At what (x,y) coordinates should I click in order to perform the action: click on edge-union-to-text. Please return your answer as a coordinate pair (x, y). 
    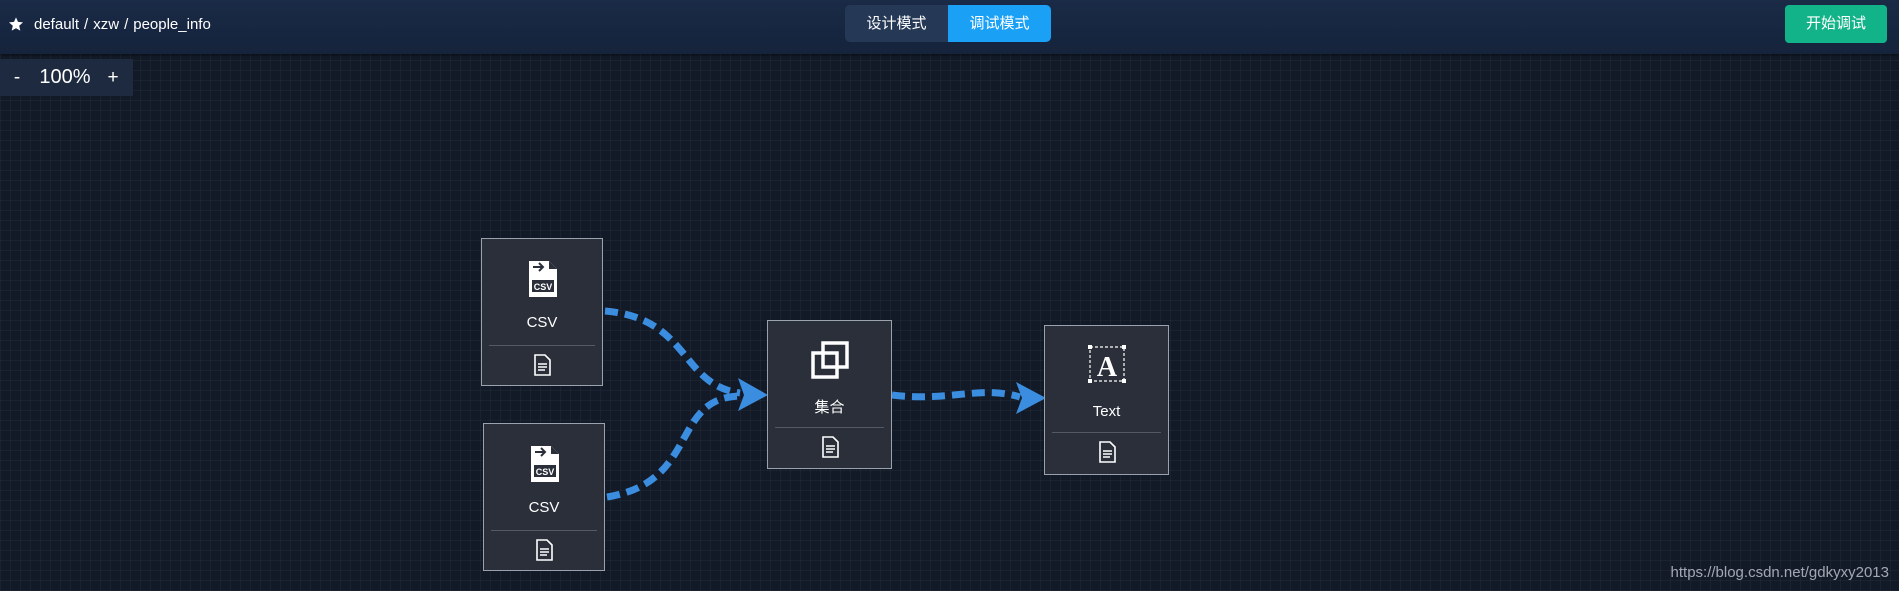
    Looking at the image, I should click on (968, 398).